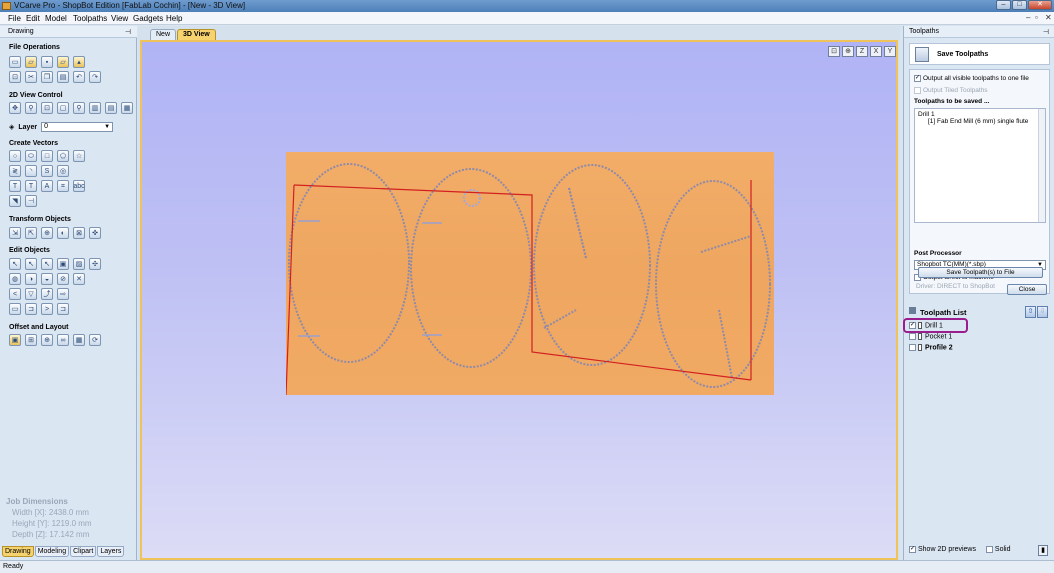 The height and width of the screenshot is (573, 1054). What do you see at coordinates (79, 279) in the screenshot?
I see `delete-icon: ✕` at bounding box center [79, 279].